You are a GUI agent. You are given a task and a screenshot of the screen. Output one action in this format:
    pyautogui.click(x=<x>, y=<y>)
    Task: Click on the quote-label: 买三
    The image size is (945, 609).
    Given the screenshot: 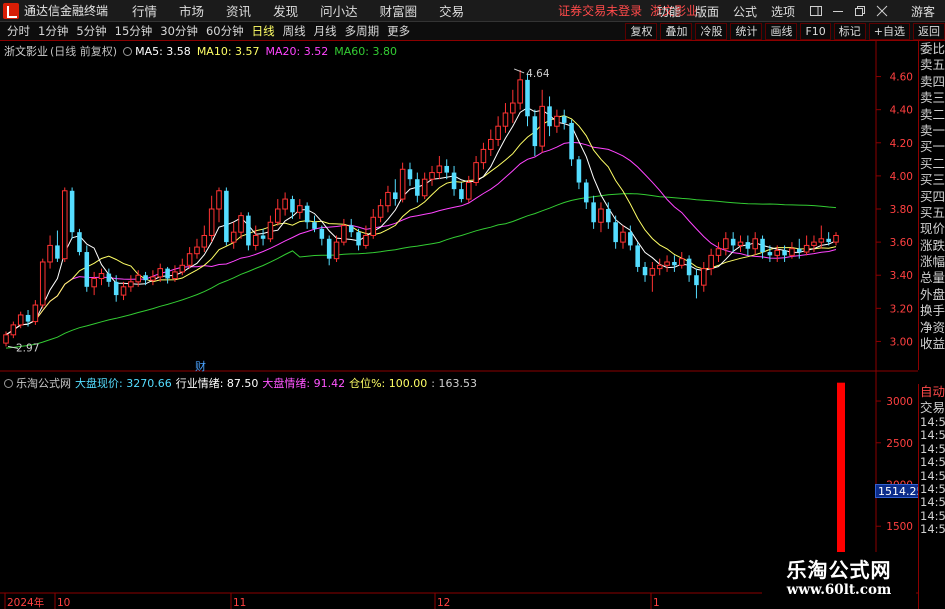 What is the action you would take?
    pyautogui.click(x=932, y=180)
    